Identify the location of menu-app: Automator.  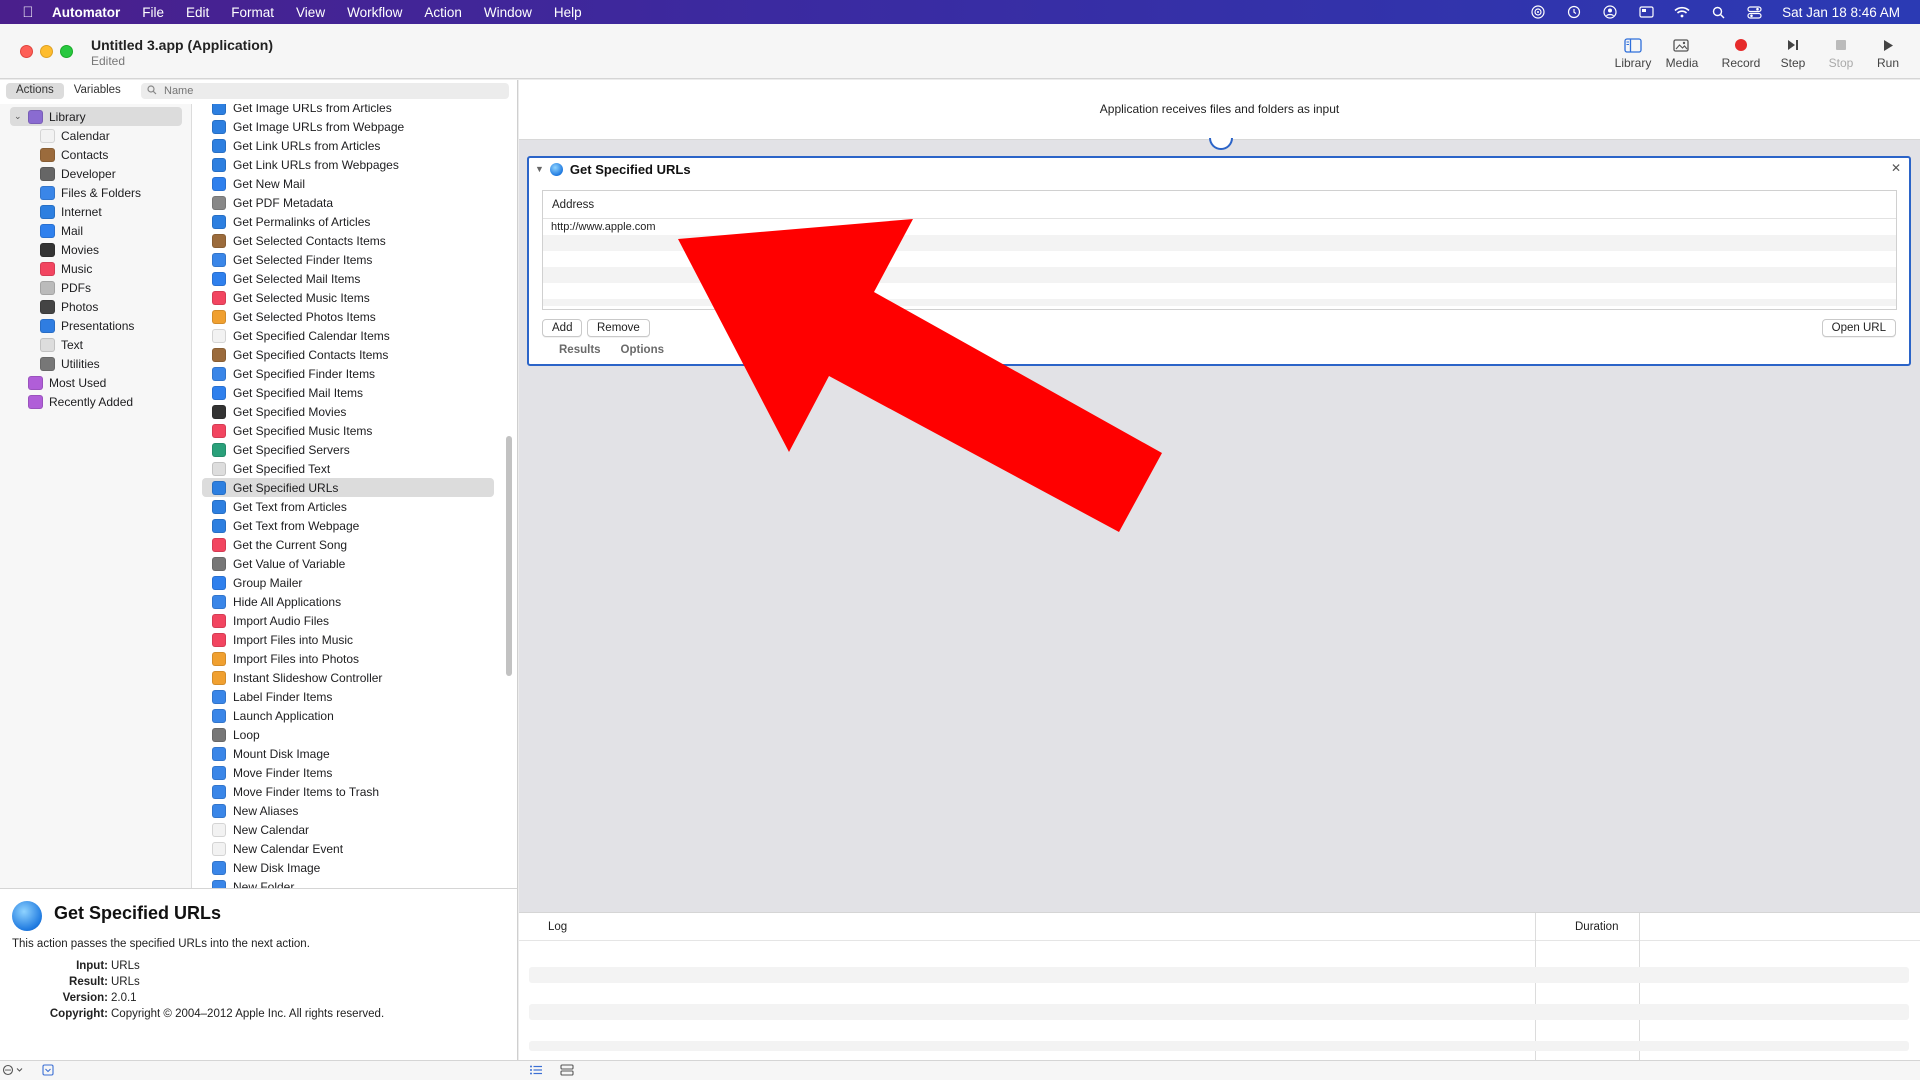
(86, 12).